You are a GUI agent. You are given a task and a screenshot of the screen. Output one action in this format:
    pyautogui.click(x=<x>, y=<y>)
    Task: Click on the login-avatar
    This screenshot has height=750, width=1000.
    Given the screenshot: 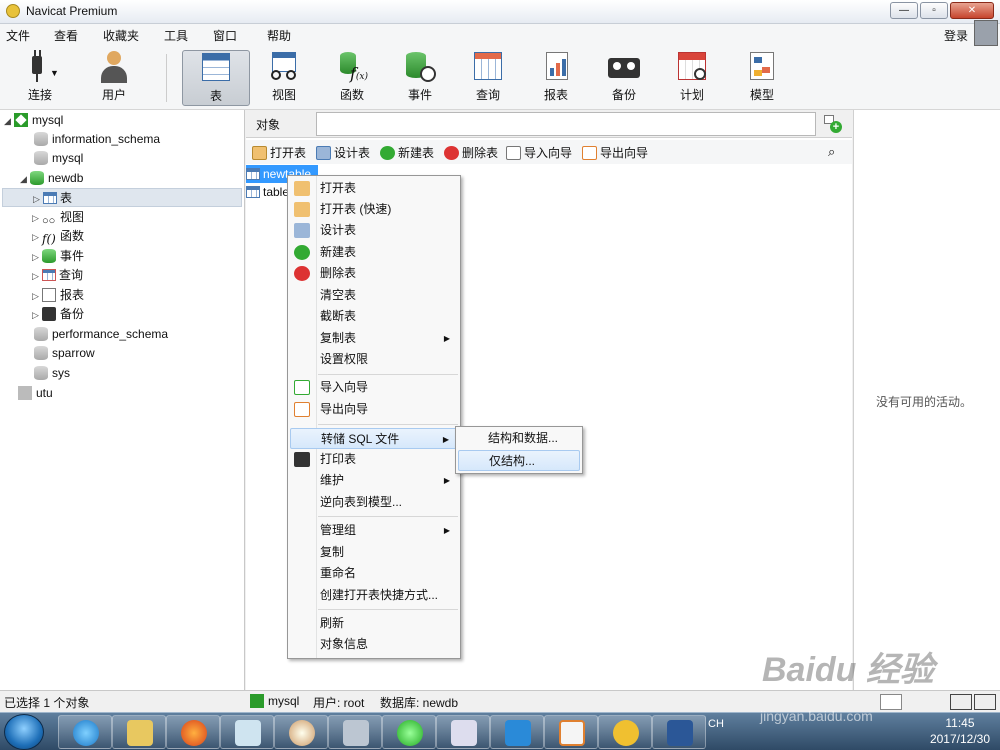 What is the action you would take?
    pyautogui.click(x=986, y=33)
    